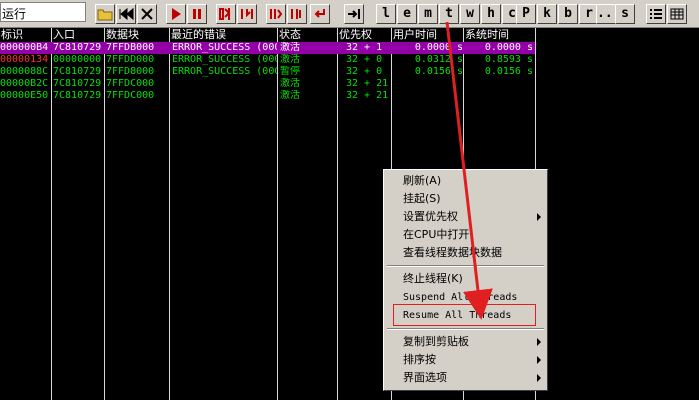 The height and width of the screenshot is (400, 699). I want to click on run-button, so click(176, 14).